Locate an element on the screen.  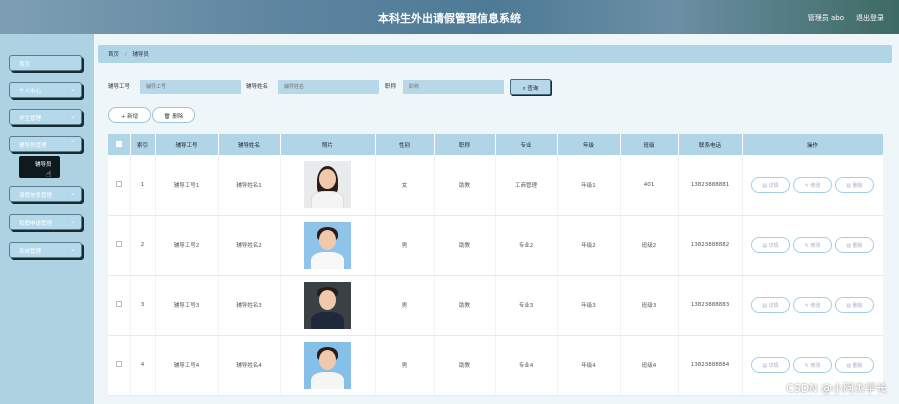
cell-index: 2 is located at coordinates (143, 245).